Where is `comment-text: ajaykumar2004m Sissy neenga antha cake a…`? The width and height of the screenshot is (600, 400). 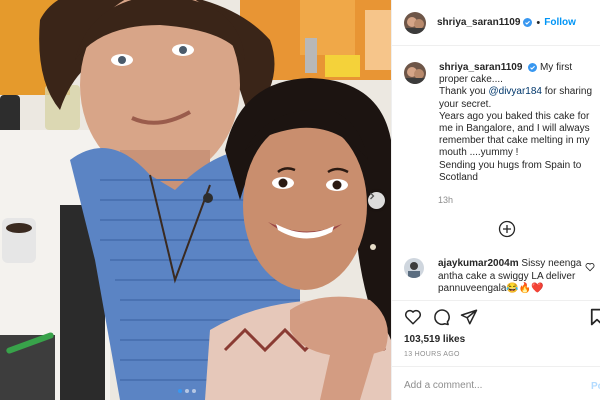 comment-text: ajaykumar2004m Sissy neenga antha cake a… is located at coordinates (513, 277).